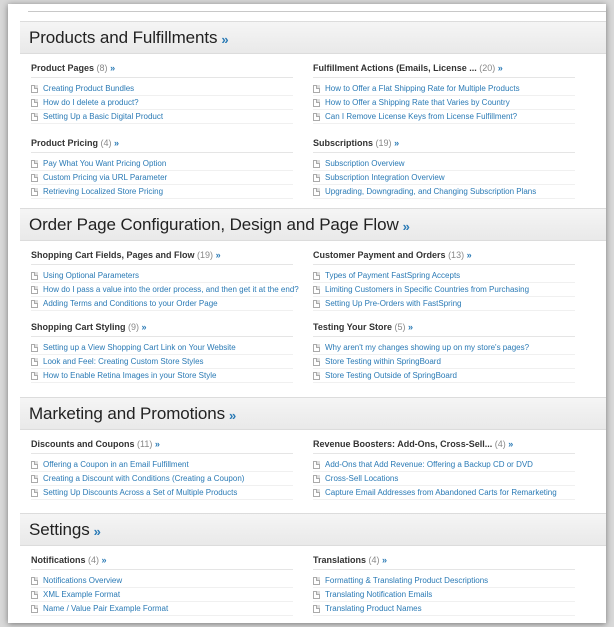  Describe the element at coordinates (59, 530) in the screenshot. I see `section-title: Settings` at that location.